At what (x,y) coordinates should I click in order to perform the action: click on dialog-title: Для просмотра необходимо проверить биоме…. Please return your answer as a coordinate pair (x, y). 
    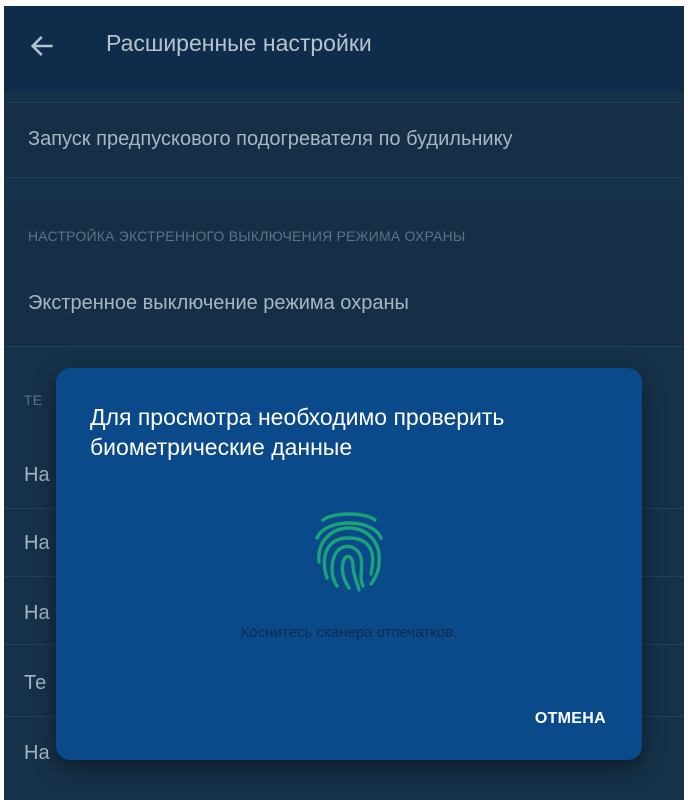
    Looking at the image, I should click on (297, 432).